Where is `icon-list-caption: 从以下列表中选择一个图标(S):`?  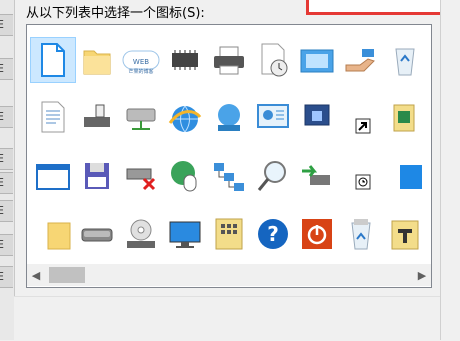 icon-list-caption: 从以下列表中选择一个图标(S): is located at coordinates (115, 13).